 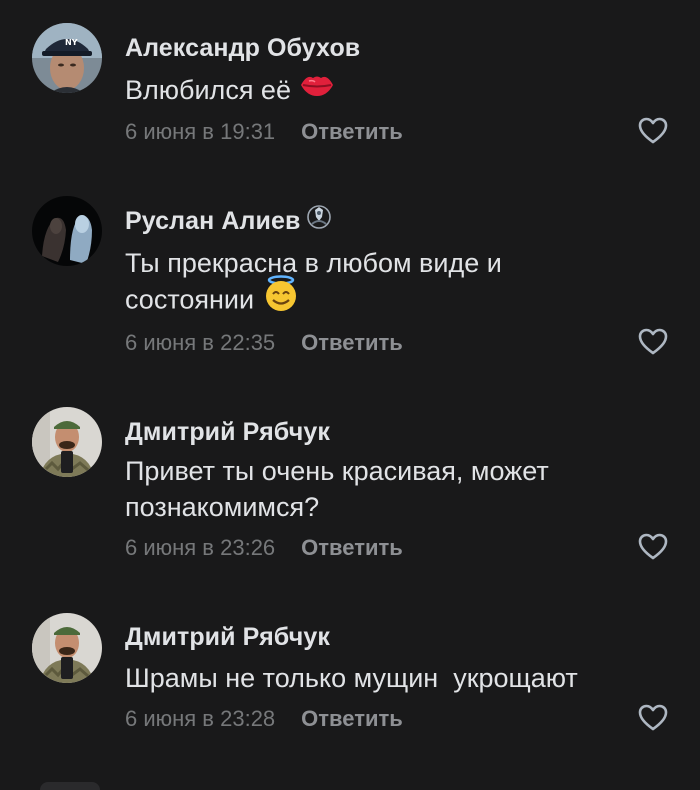 I want to click on comment-text-line: Привет ты очень красивая, может, so click(x=337, y=471).